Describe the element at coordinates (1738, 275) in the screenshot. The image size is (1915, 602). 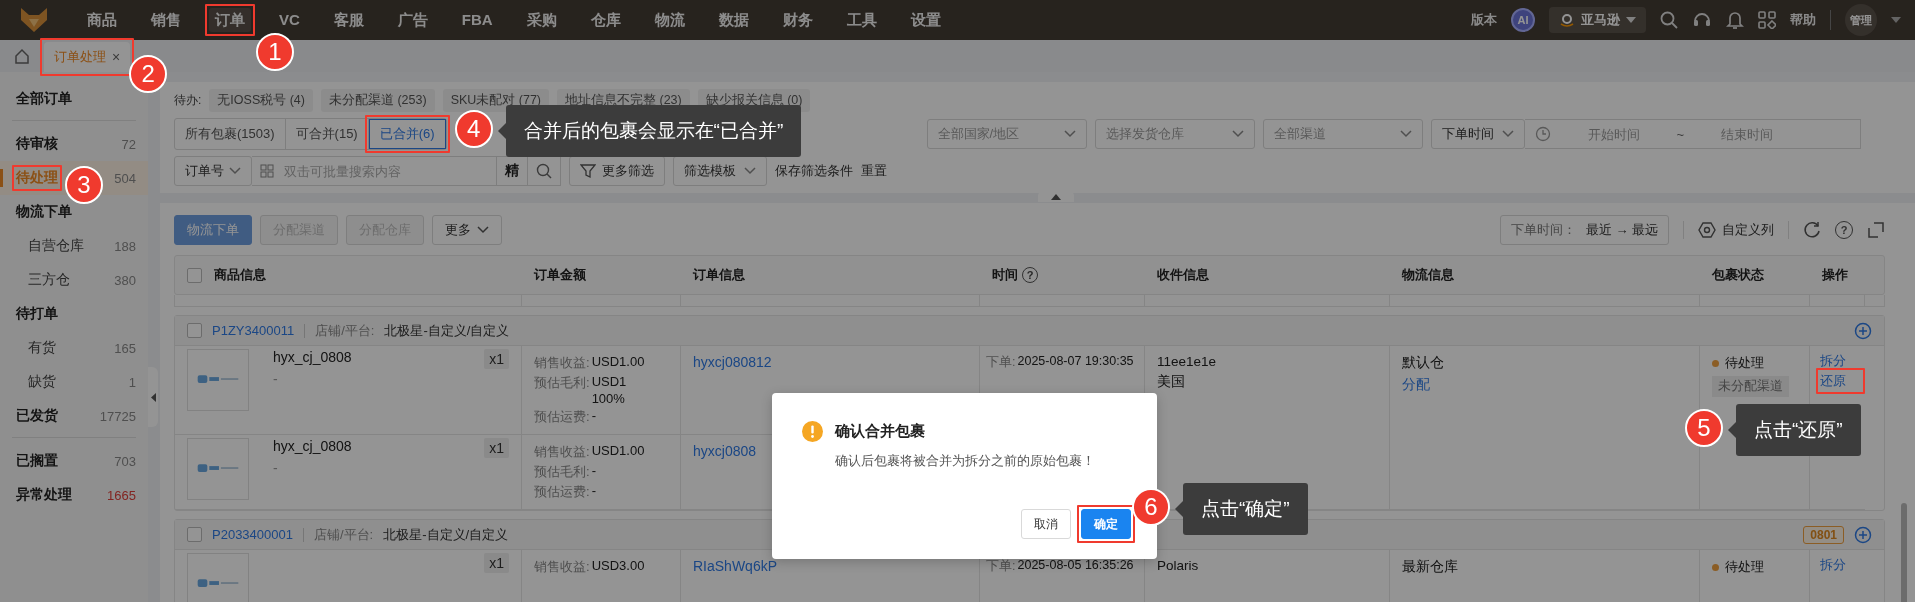
I see `column-header: 包裹状态` at that location.